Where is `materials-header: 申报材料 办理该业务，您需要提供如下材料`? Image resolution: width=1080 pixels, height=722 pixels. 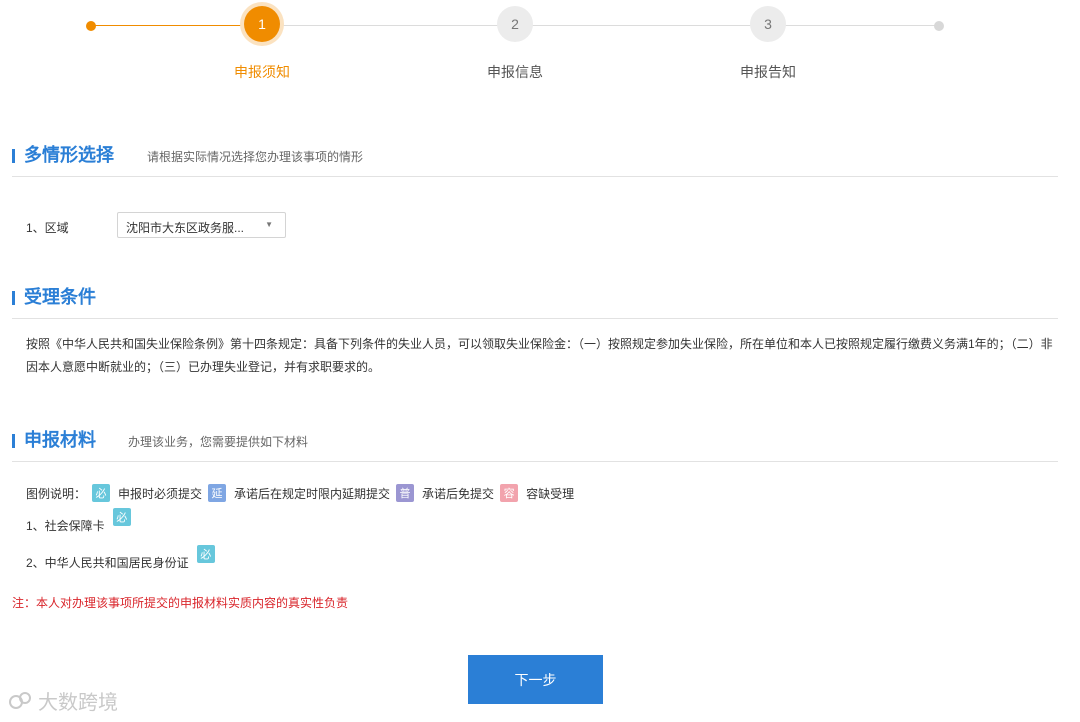
materials-header: 申报材料 办理该业务，您需要提供如下材料 is located at coordinates (535, 444).